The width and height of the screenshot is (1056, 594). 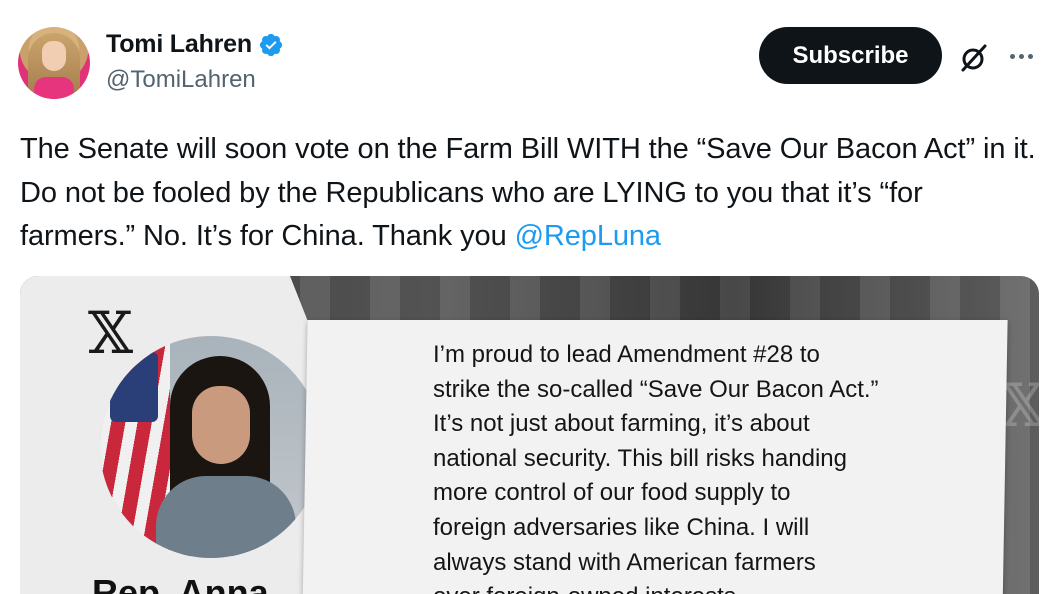 What do you see at coordinates (180, 583) in the screenshot?
I see `person-name-label: Rep. Anna` at bounding box center [180, 583].